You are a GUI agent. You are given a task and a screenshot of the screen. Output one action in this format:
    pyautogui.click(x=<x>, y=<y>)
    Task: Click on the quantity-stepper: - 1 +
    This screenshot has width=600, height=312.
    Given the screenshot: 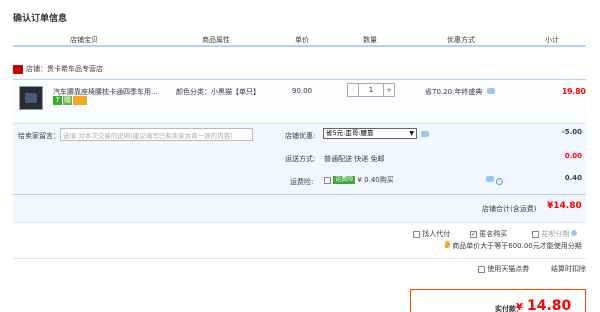 What is the action you would take?
    pyautogui.click(x=371, y=90)
    